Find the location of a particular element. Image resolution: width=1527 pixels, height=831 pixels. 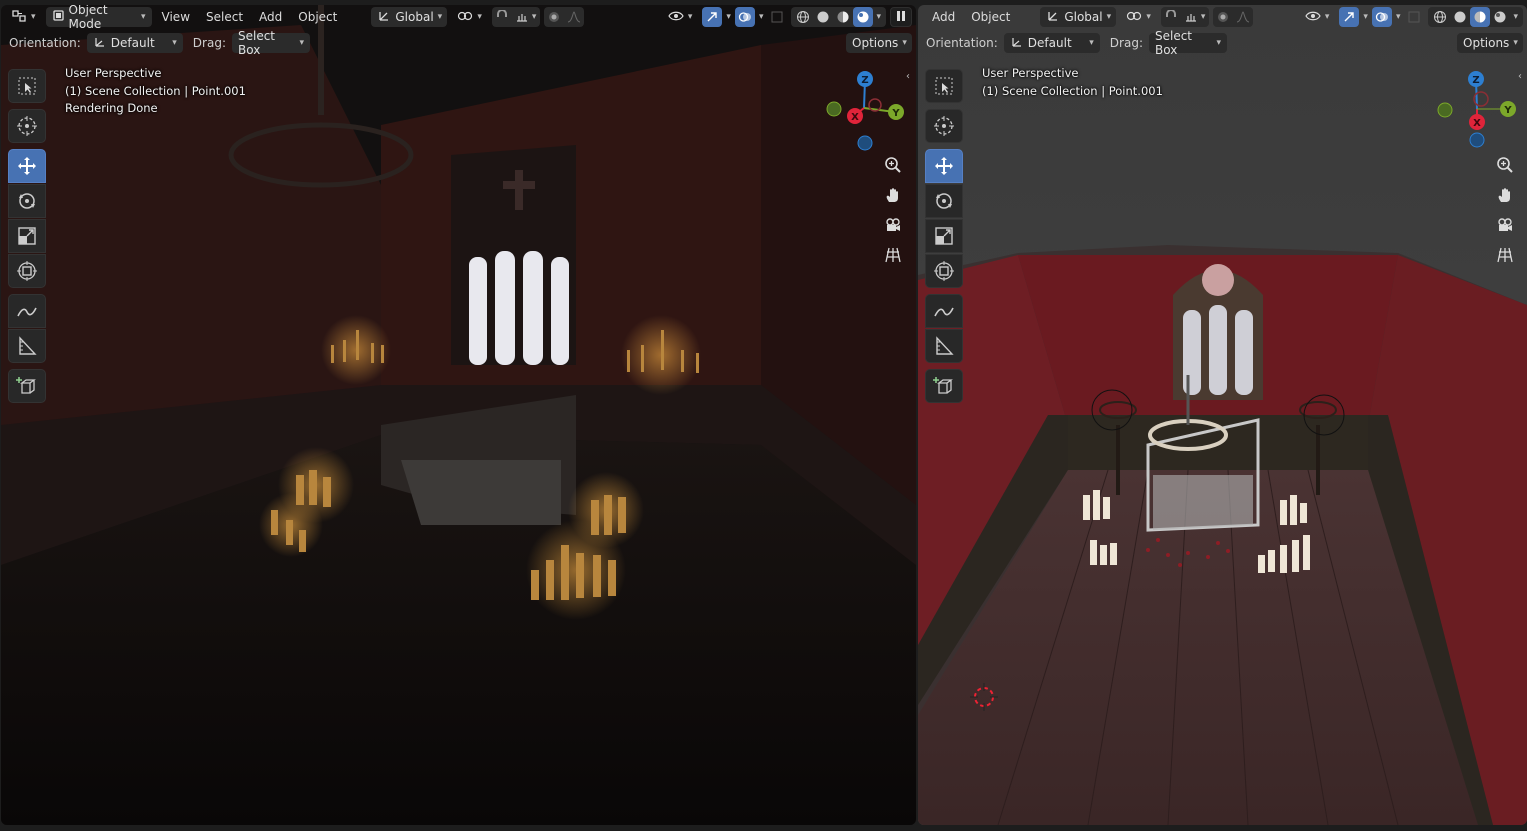

pause-render-button is located at coordinates (901, 17).